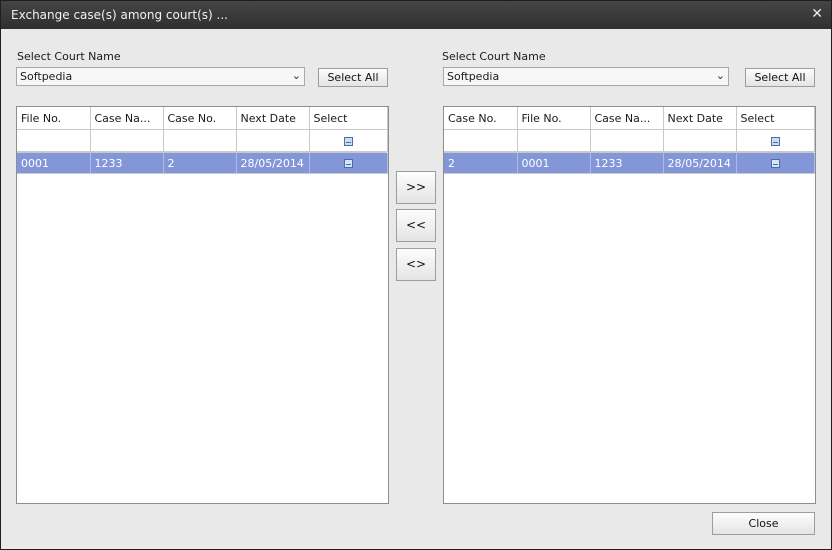 This screenshot has height=550, width=832. Describe the element at coordinates (473, 76) in the screenshot. I see `right-court-value: Softpedia` at that location.